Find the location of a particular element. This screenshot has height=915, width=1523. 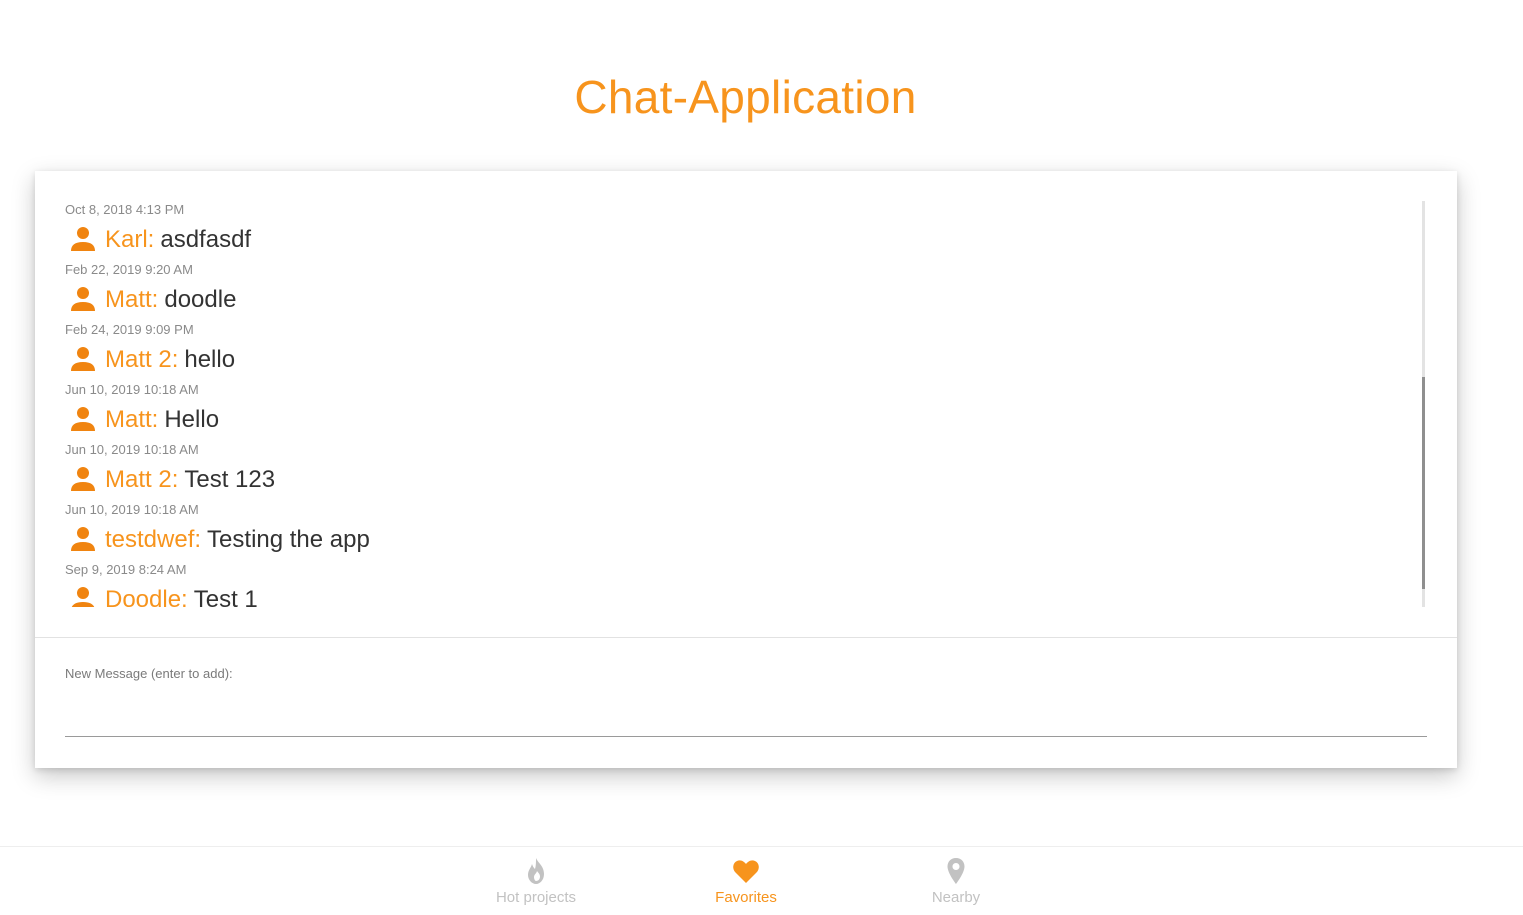

message-text: doodle is located at coordinates (200, 299).